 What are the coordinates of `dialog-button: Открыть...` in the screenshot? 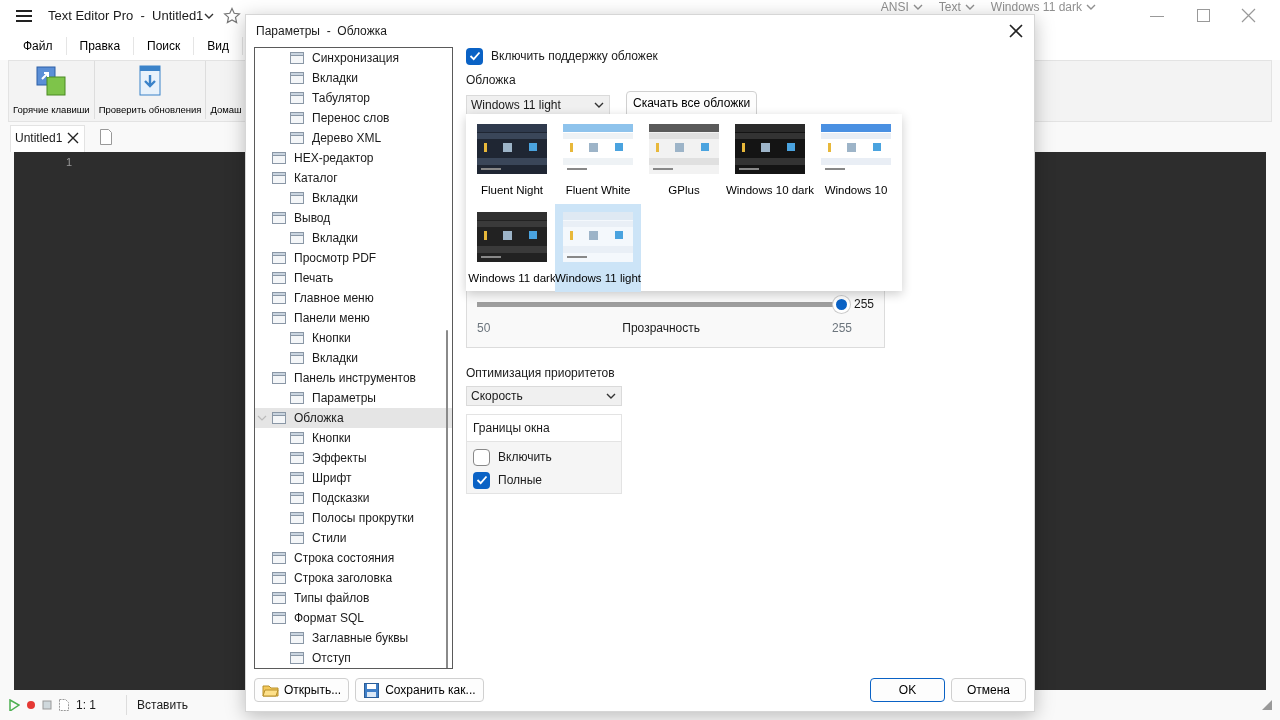 It's located at (302, 690).